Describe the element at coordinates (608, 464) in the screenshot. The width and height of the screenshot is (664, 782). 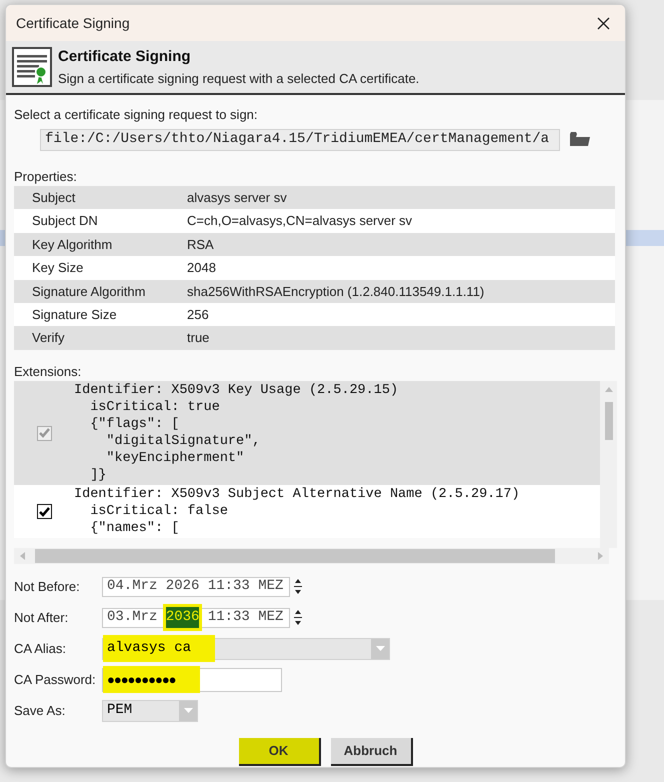
I see `vertical-scrollbar` at that location.